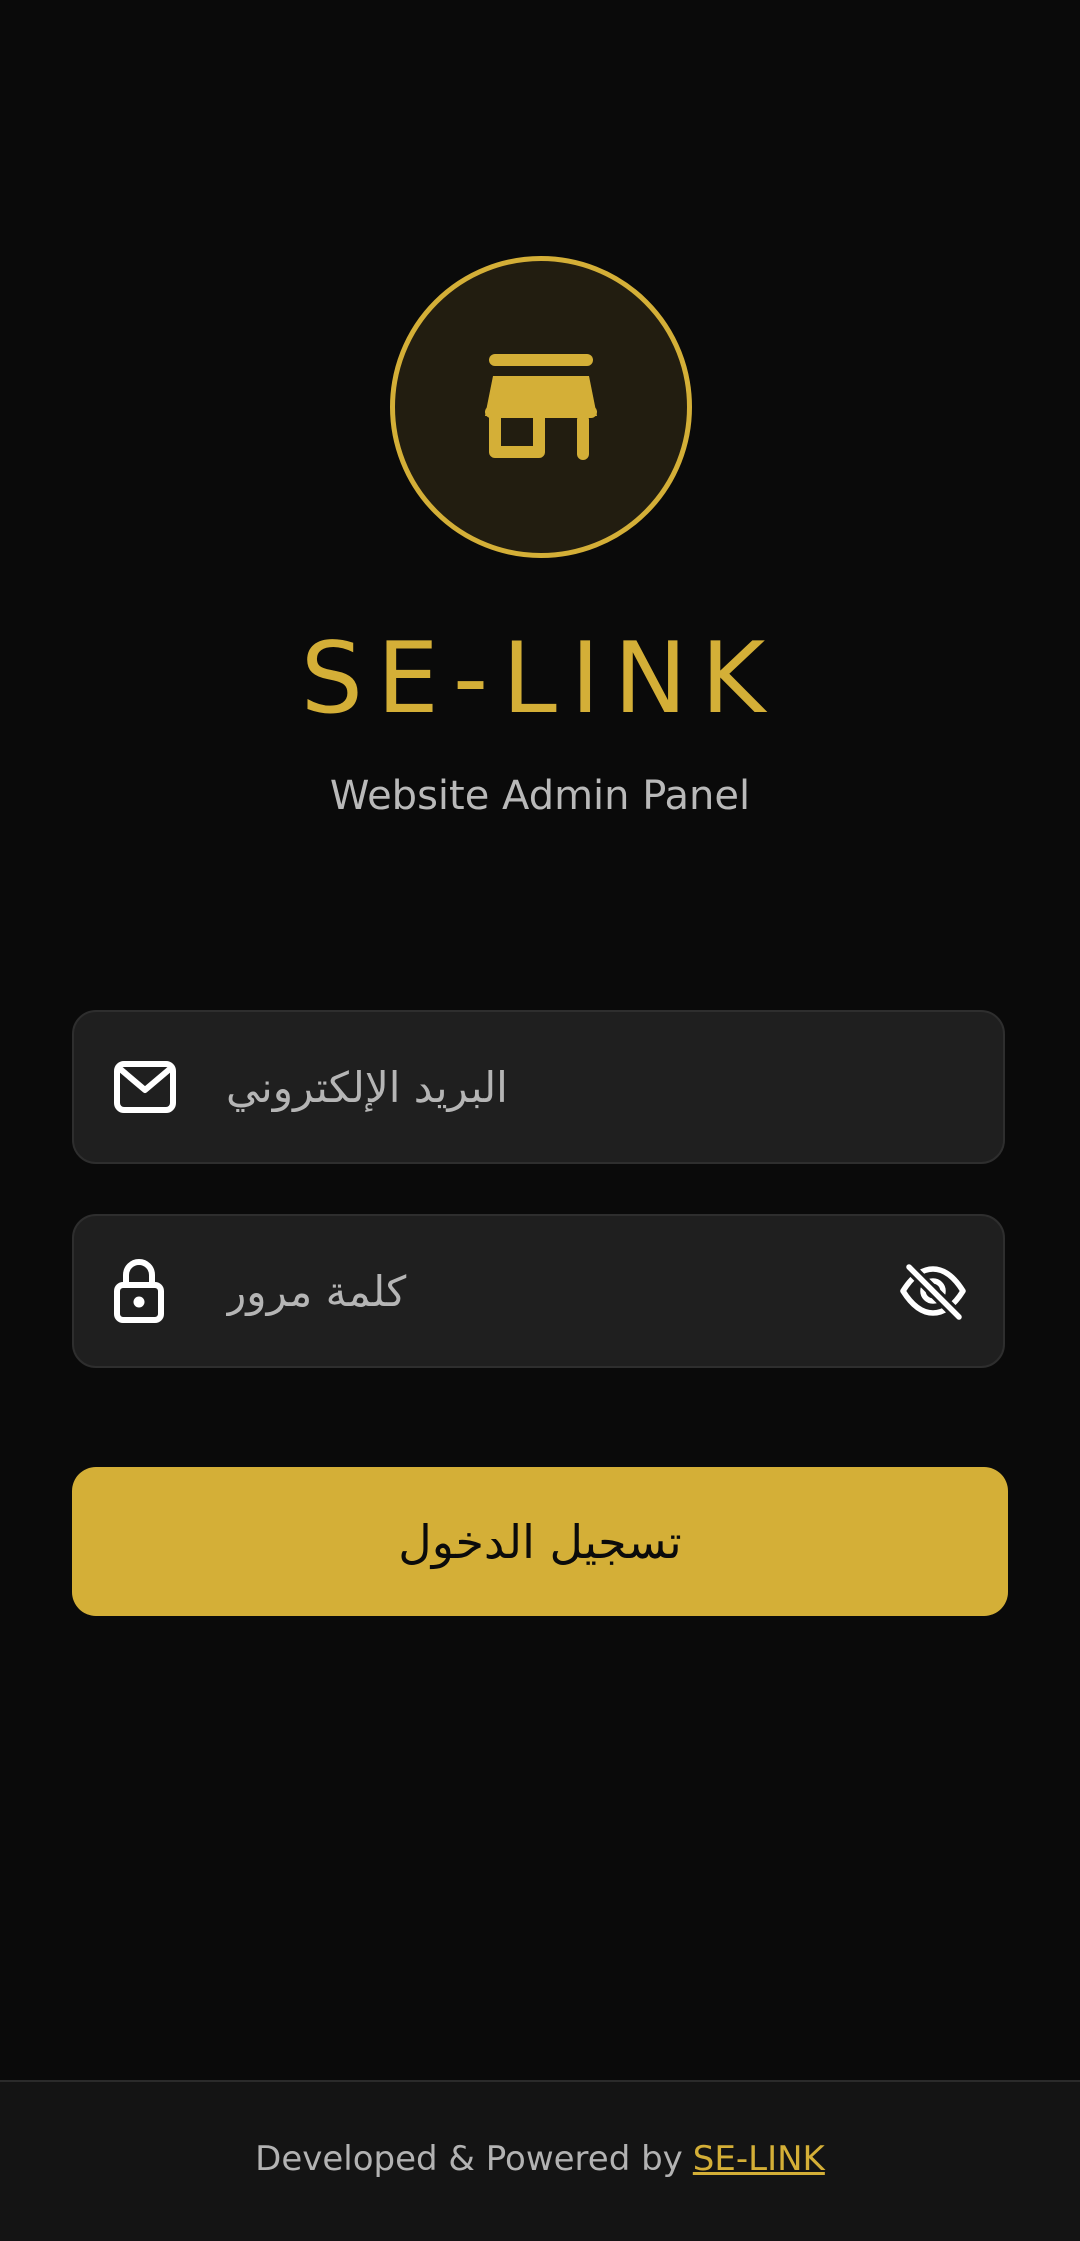 The width and height of the screenshot is (1080, 2241). I want to click on brand-subtitle: Website Admin Panel, so click(540, 796).